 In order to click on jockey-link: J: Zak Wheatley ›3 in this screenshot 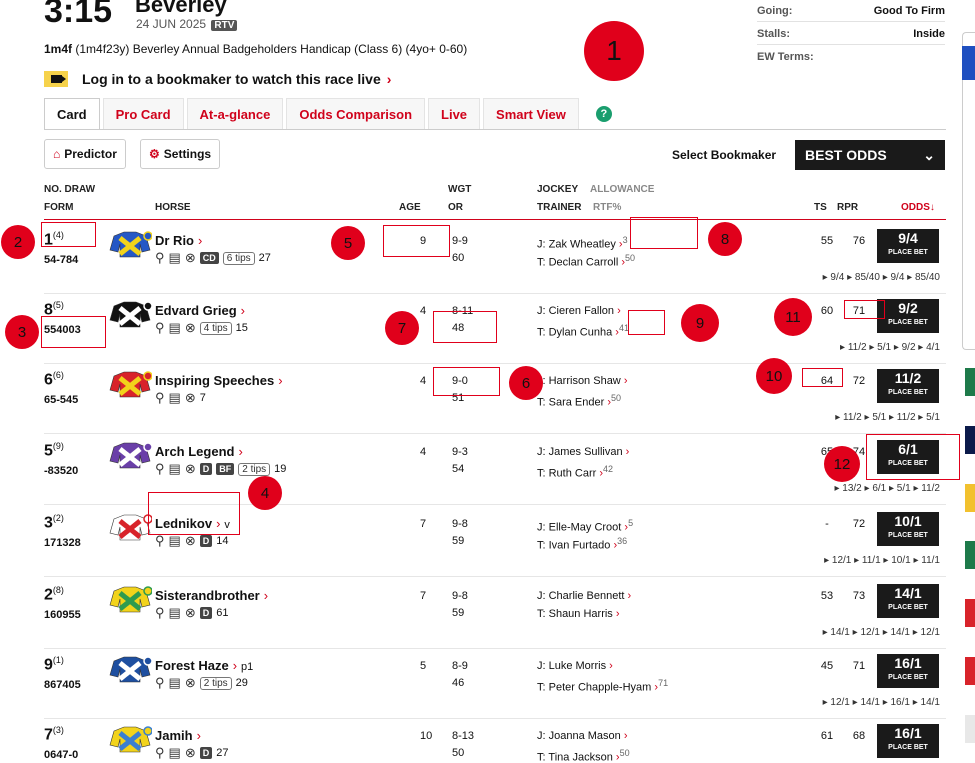, I will do `click(582, 243)`.